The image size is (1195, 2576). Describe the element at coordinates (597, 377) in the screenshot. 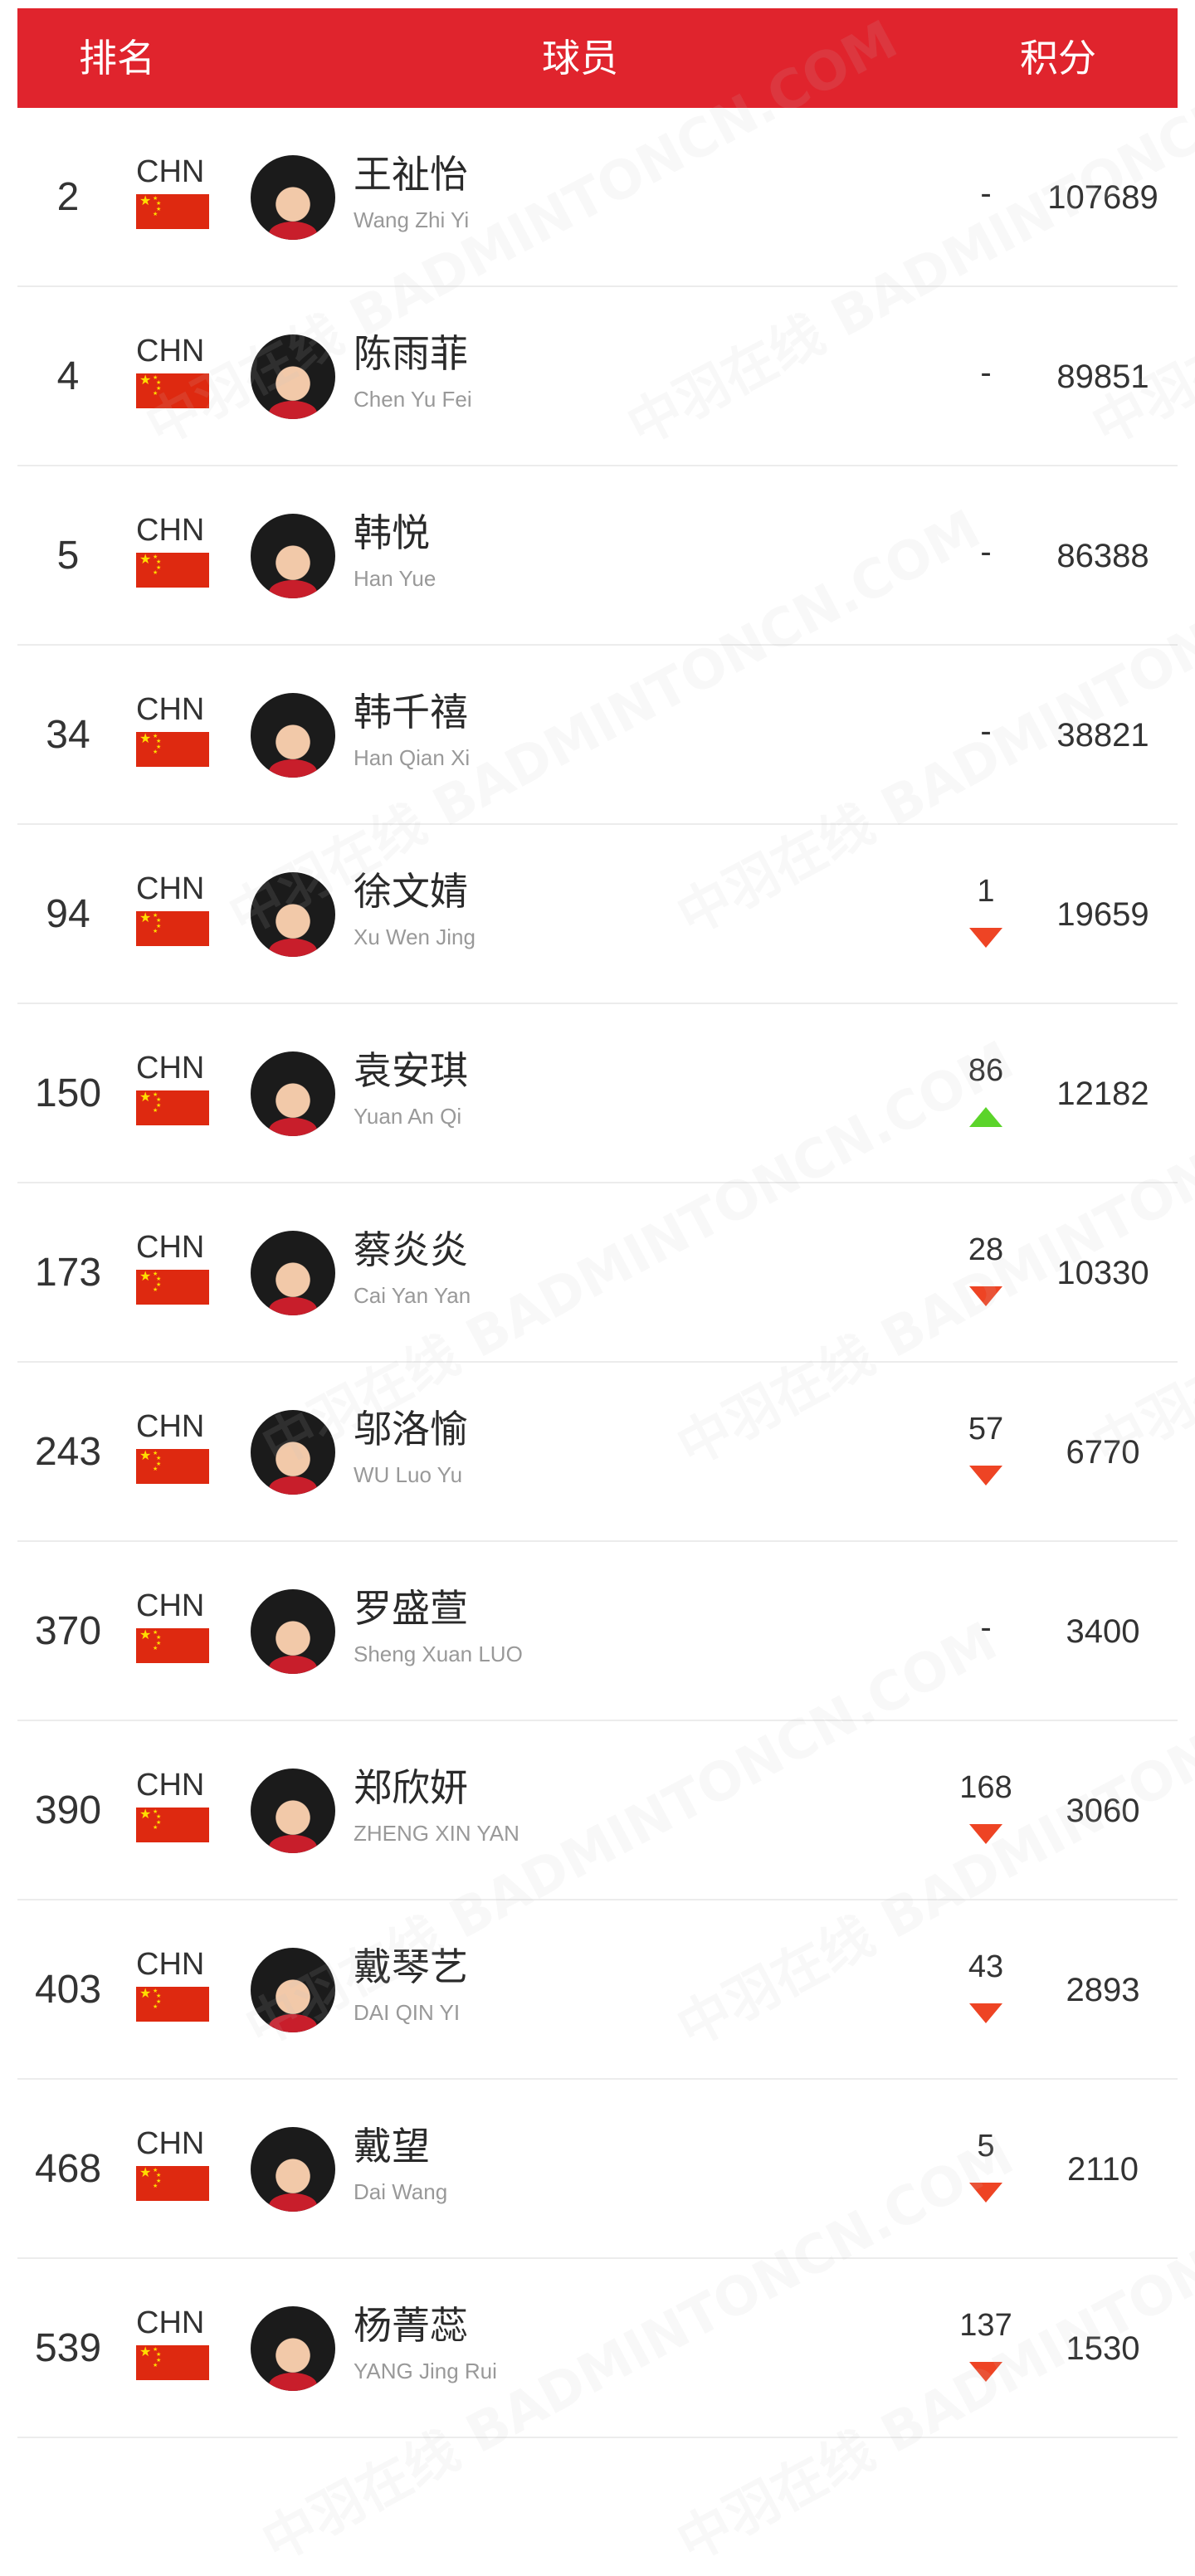

I see `table-row: 4 CHN ★ ★ ★ ★ ★ 陈雨菲 Chen Yu Fei - 89851` at that location.